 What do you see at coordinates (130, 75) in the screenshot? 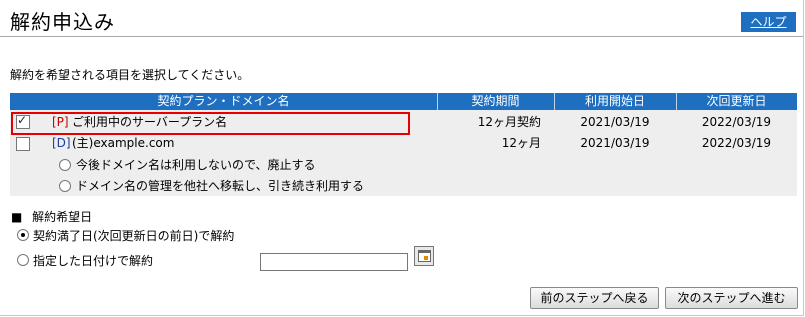
I see `instruction-text: 解約を希望される項目を選択してください。` at bounding box center [130, 75].